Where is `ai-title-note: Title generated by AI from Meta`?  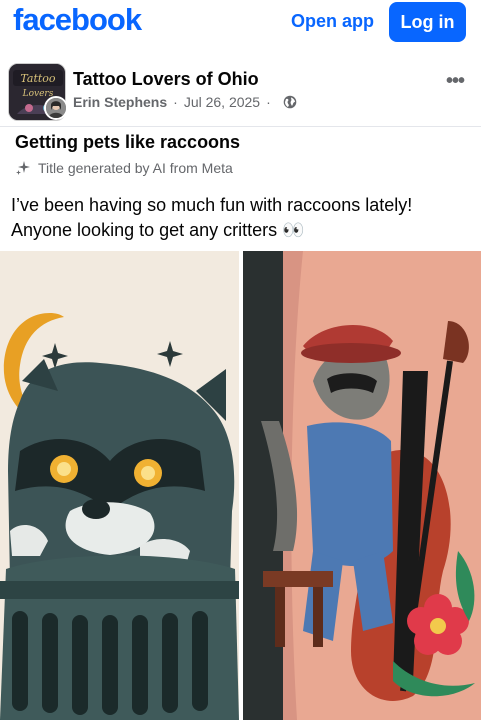 ai-title-note: Title generated by AI from Meta is located at coordinates (124, 168).